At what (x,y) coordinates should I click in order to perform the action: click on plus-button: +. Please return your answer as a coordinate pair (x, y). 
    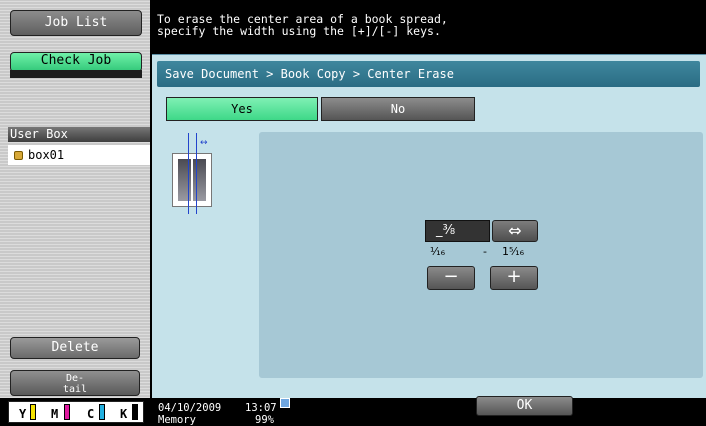
    Looking at the image, I should click on (514, 278).